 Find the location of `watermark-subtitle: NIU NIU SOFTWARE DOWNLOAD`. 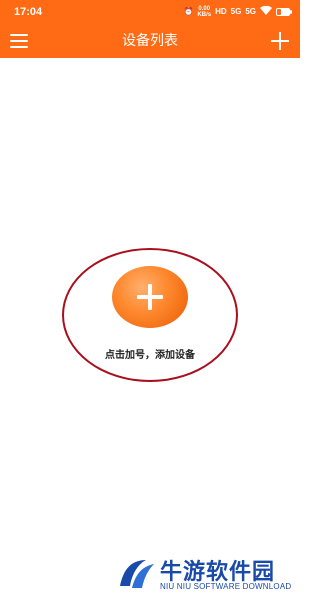

watermark-subtitle: NIU NIU SOFTWARE DOWNLOAD is located at coordinates (226, 586).